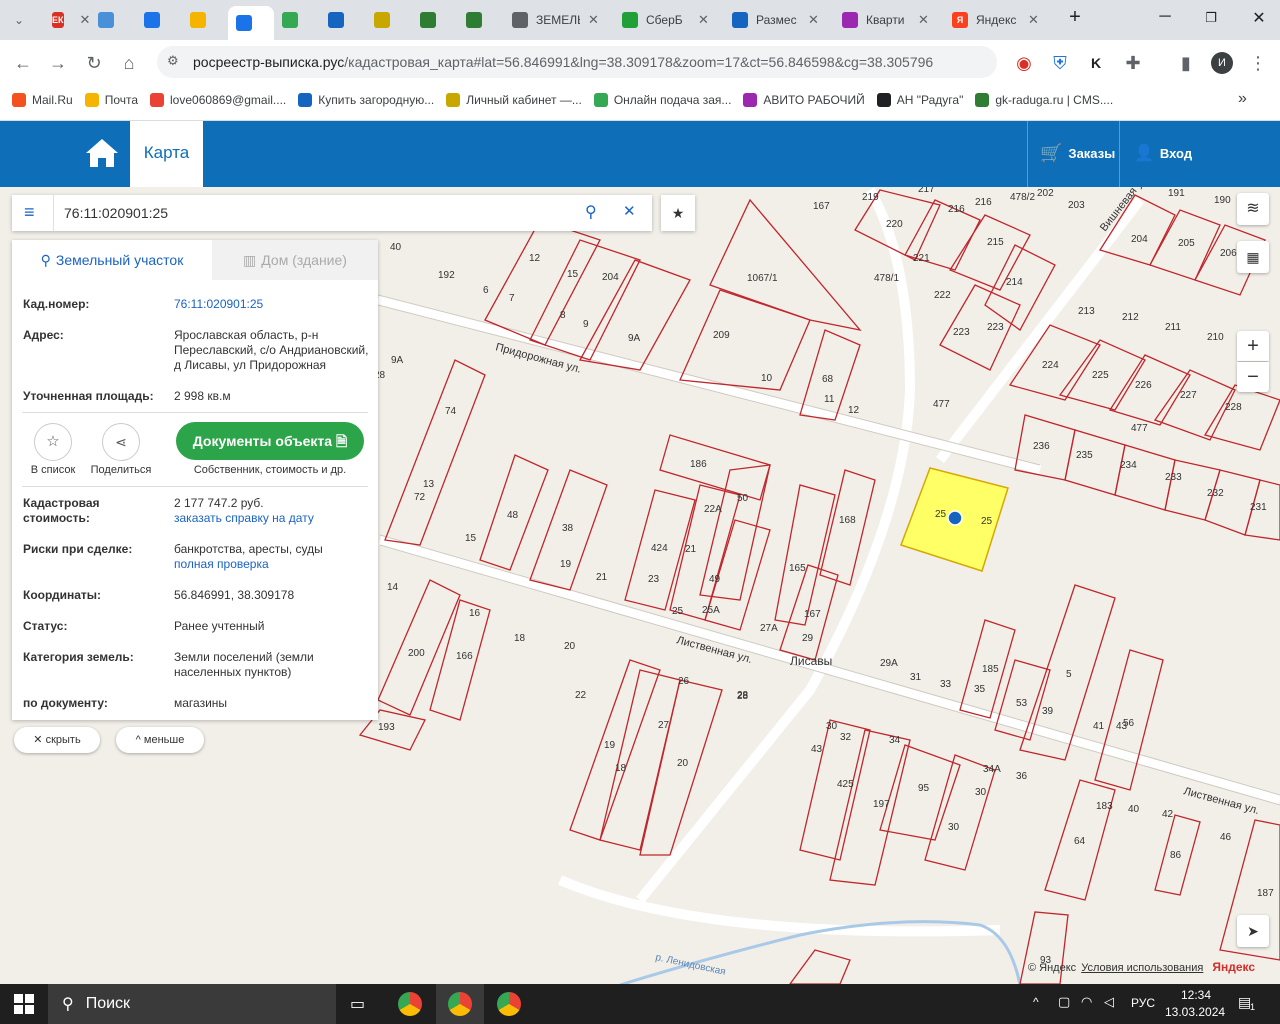  I want to click on less-button: ^ меньше, so click(160, 740).